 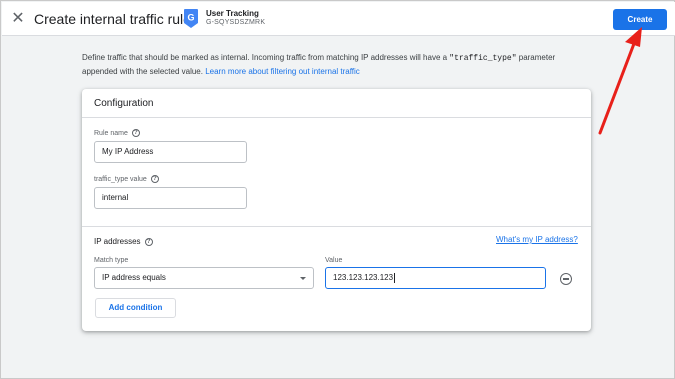 I want to click on annotation-arrow, so click(x=620, y=81).